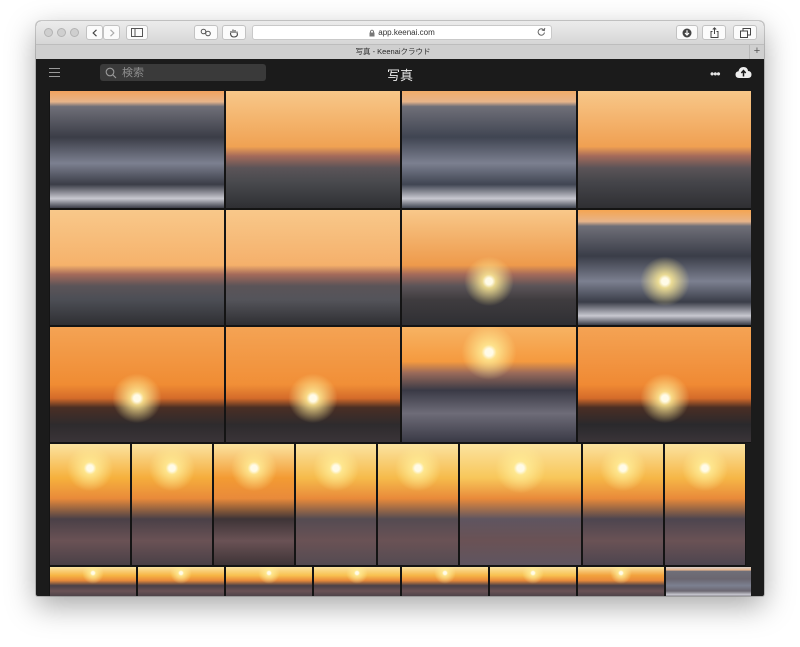 The image size is (800, 647). Describe the element at coordinates (372, 32) in the screenshot. I see `lock-icon` at that location.